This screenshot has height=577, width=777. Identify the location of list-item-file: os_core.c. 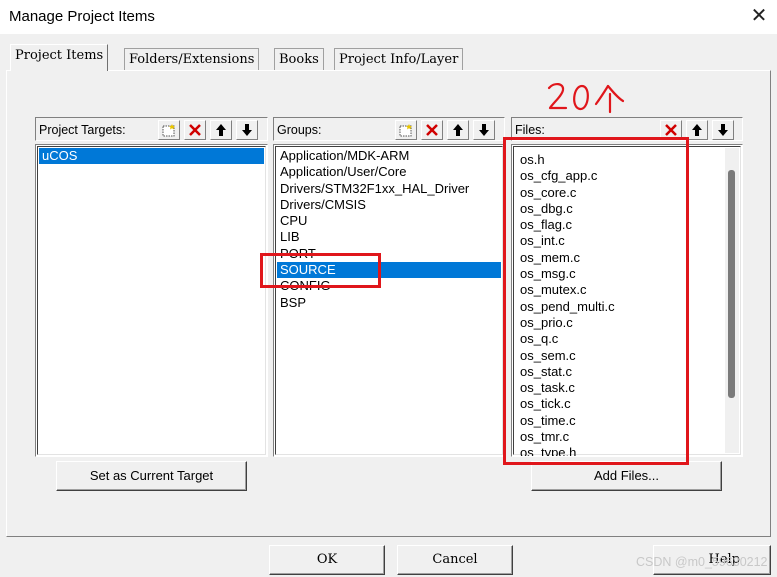
(620, 193).